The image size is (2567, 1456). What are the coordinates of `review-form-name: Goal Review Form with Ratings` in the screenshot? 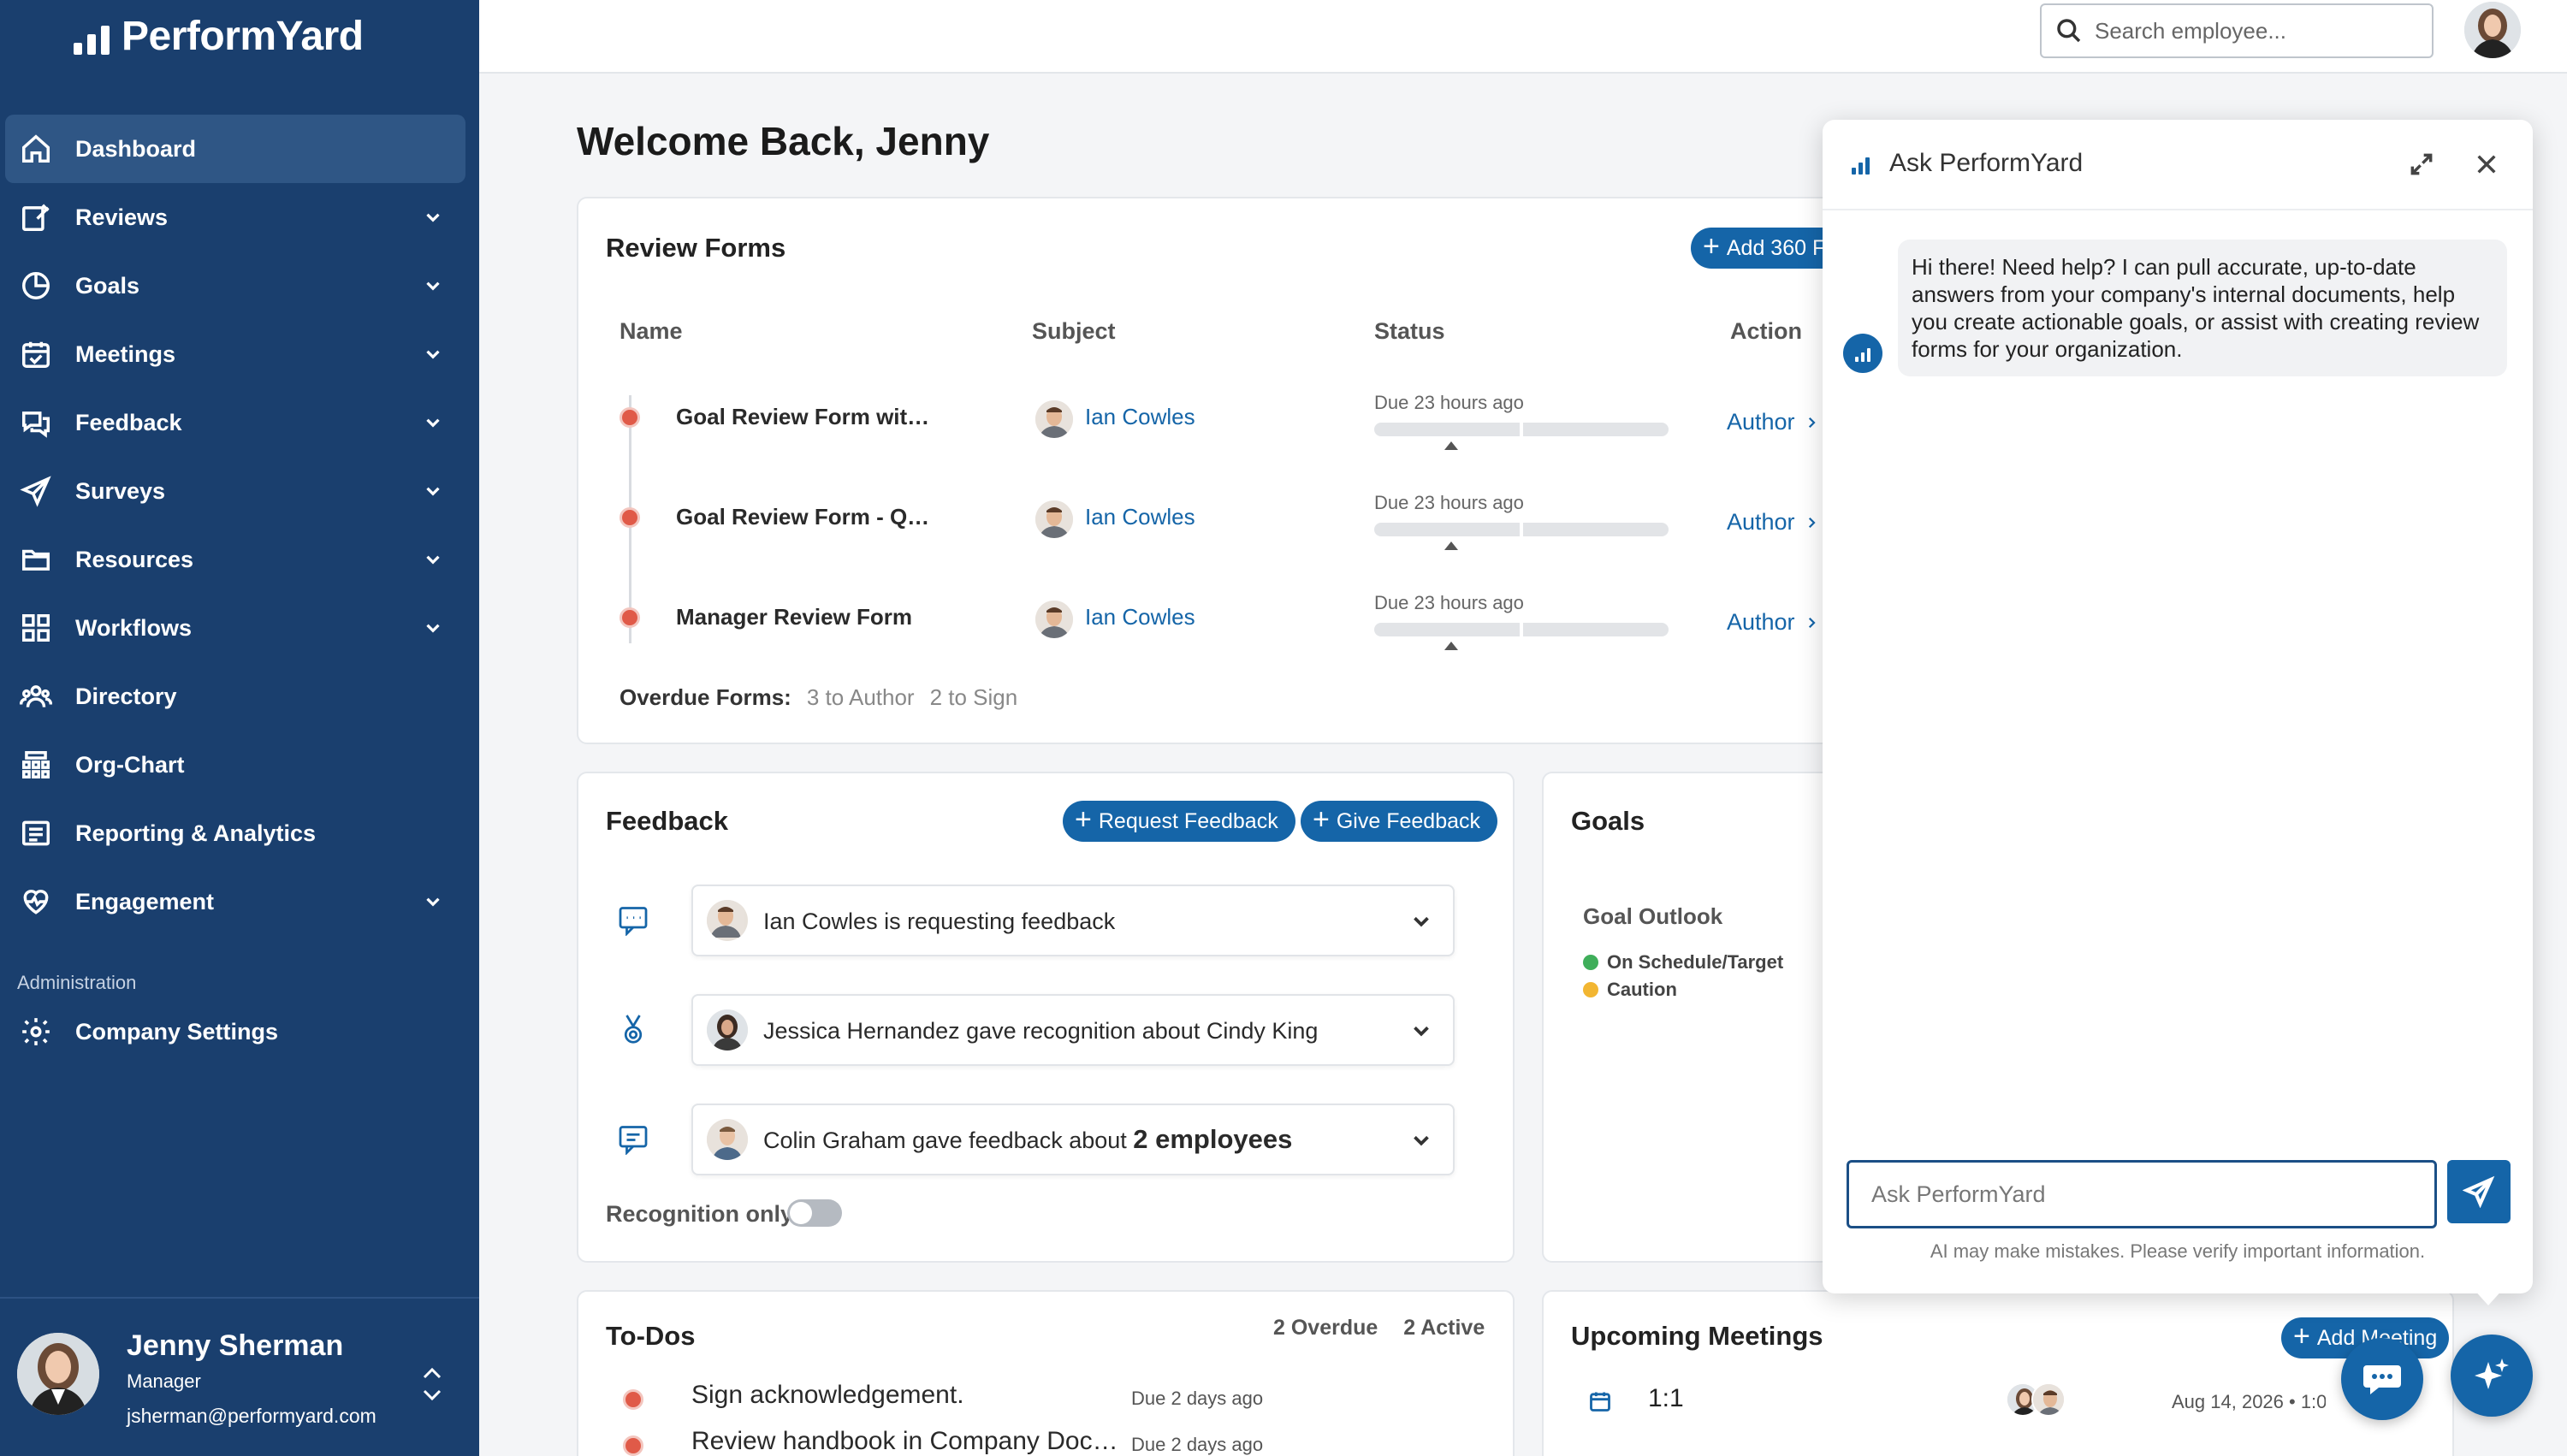 It's located at (805, 417).